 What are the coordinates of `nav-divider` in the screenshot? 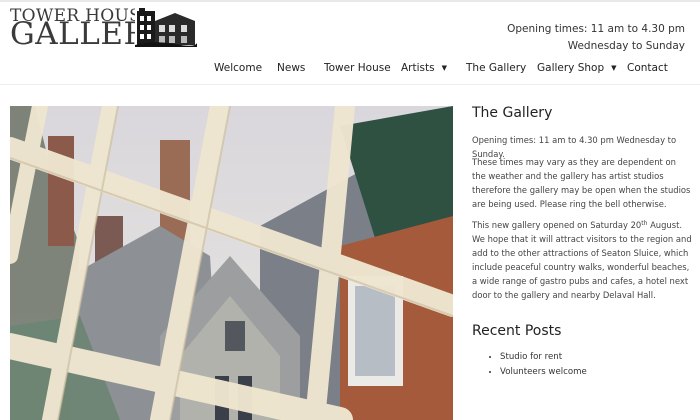 It's located at (350, 84).